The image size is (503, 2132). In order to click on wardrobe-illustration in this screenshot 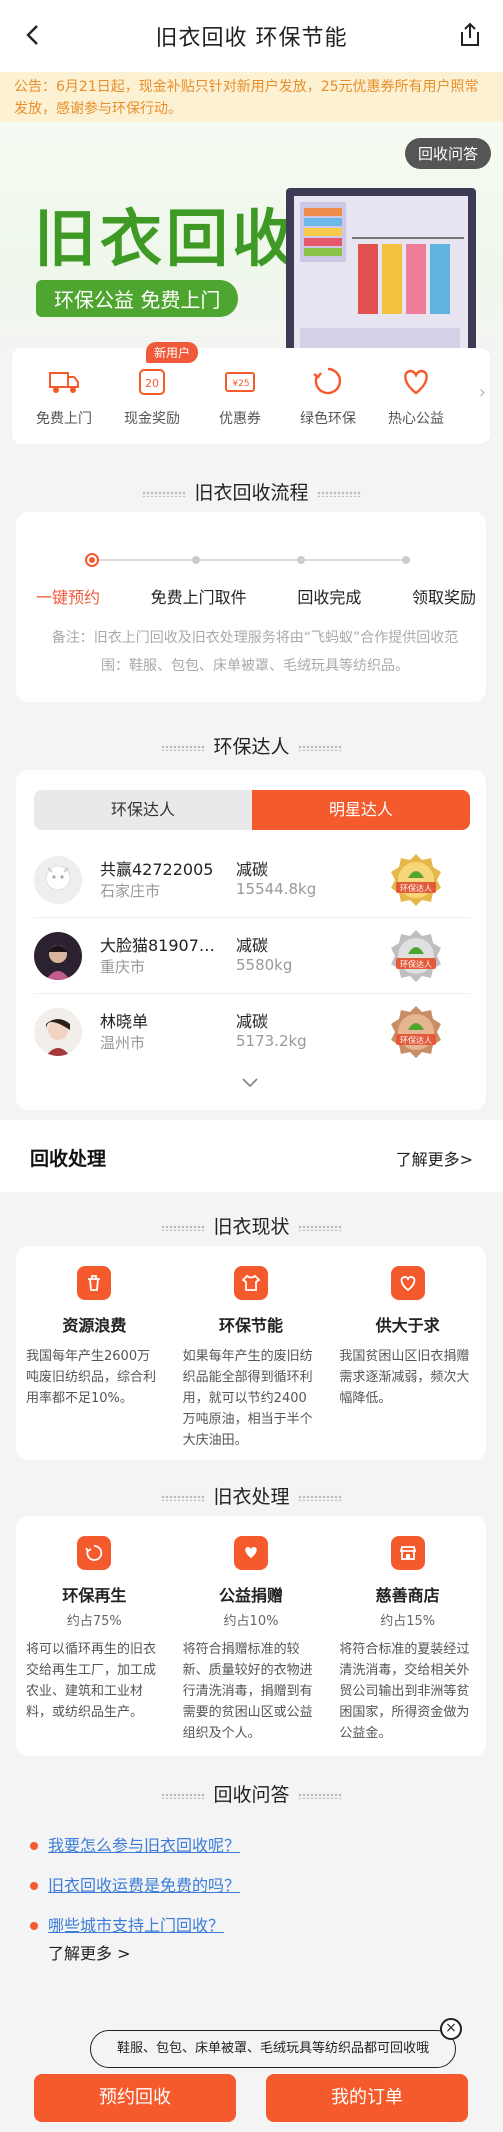, I will do `click(381, 275)`.